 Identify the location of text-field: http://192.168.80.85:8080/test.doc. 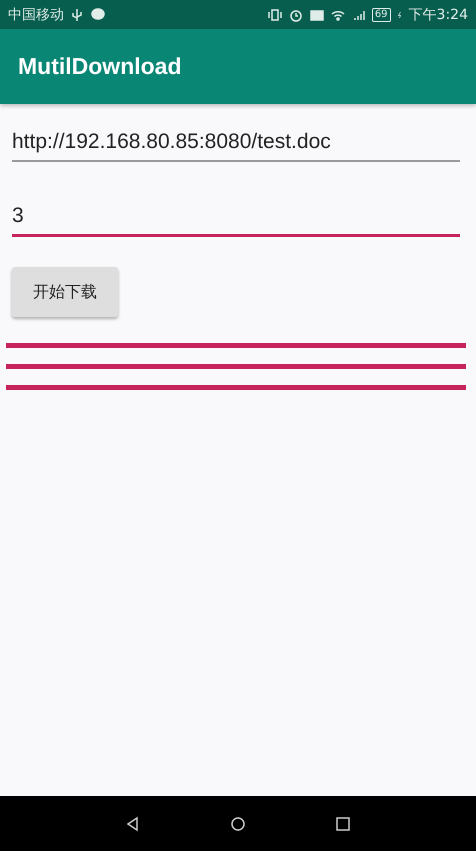
(236, 143).